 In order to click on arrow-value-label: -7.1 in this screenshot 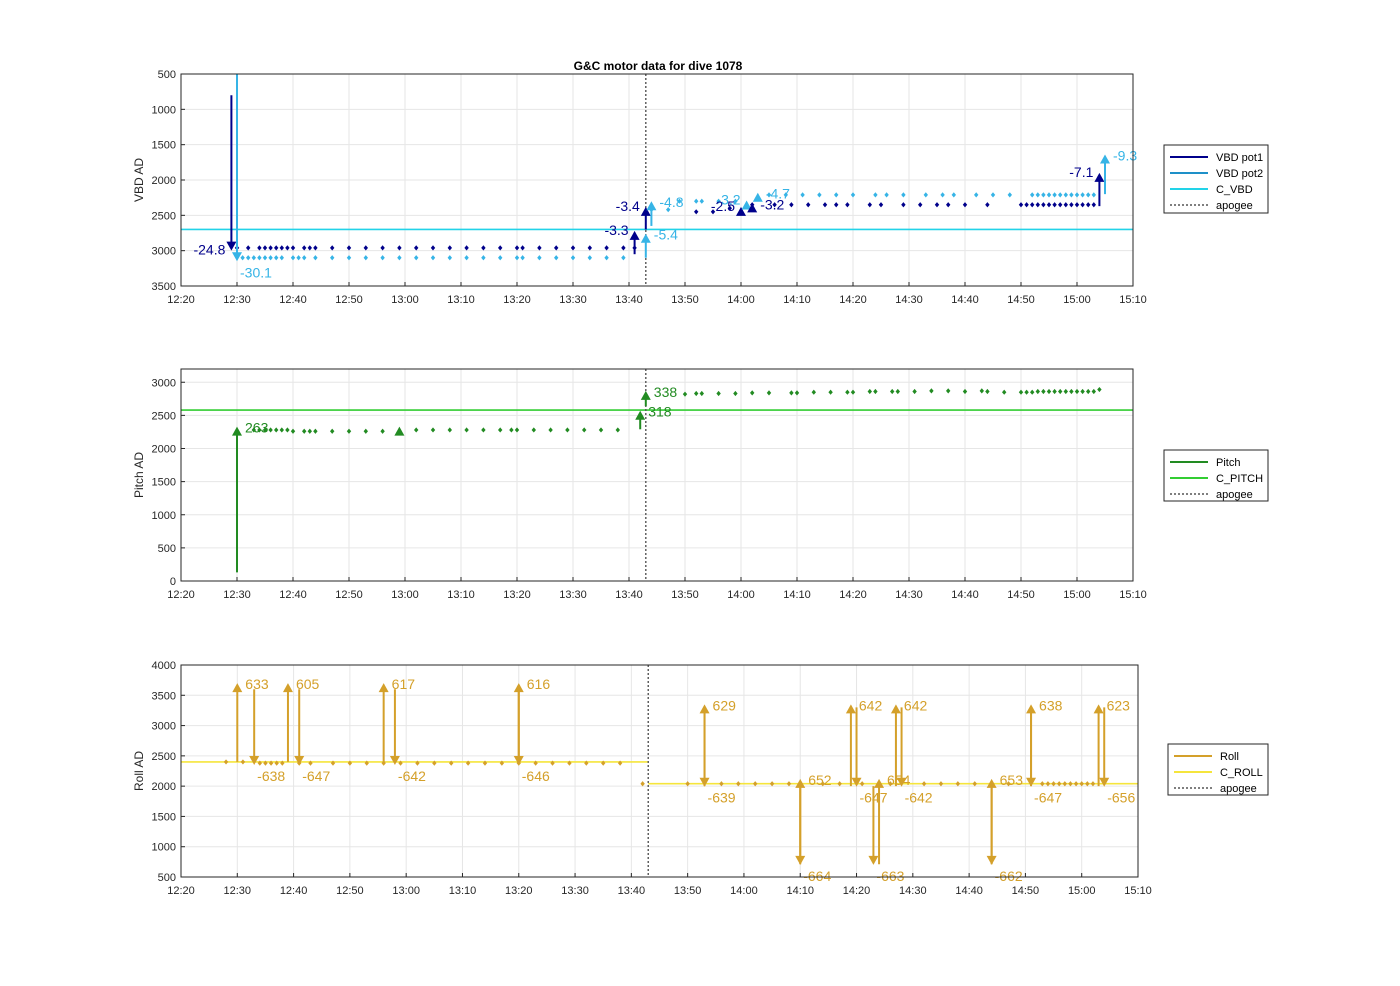, I will do `click(1081, 172)`.